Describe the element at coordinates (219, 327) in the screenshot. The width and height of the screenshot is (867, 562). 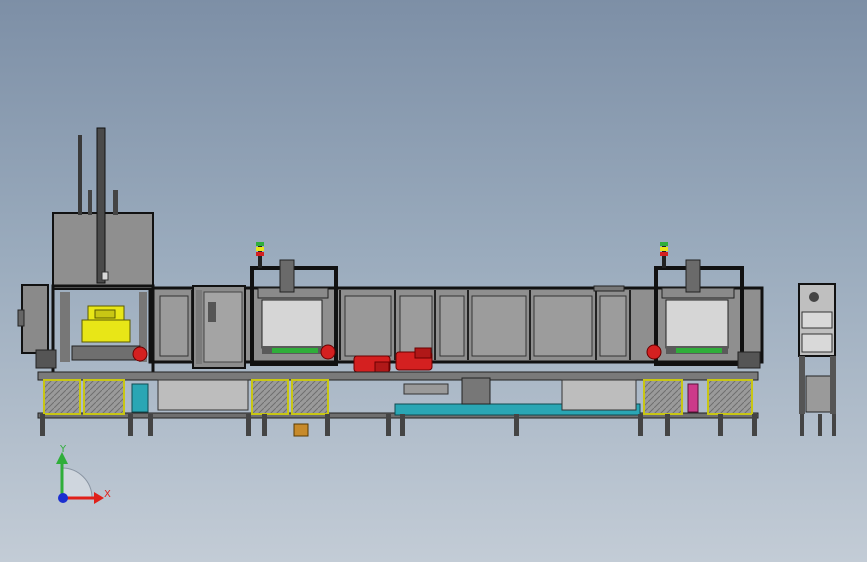
I see `control-cabinet` at that location.